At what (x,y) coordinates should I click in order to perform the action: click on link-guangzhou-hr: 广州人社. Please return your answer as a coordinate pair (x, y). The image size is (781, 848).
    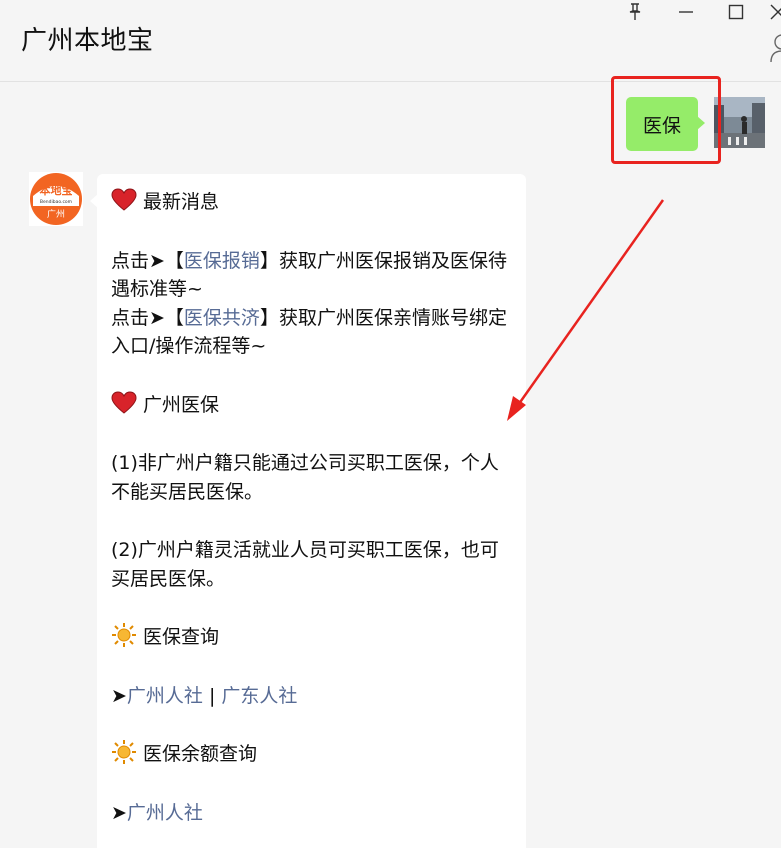
    Looking at the image, I should click on (165, 696).